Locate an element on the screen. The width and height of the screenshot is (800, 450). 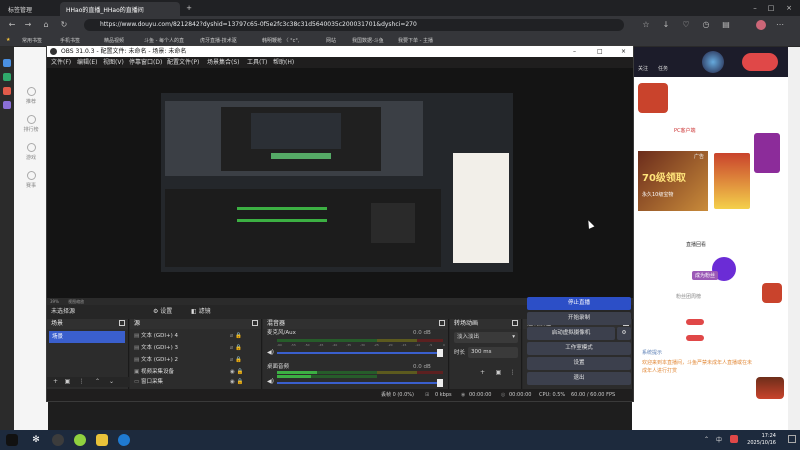
clock: 17:24 2025/10/16 is located at coordinates (761, 440).